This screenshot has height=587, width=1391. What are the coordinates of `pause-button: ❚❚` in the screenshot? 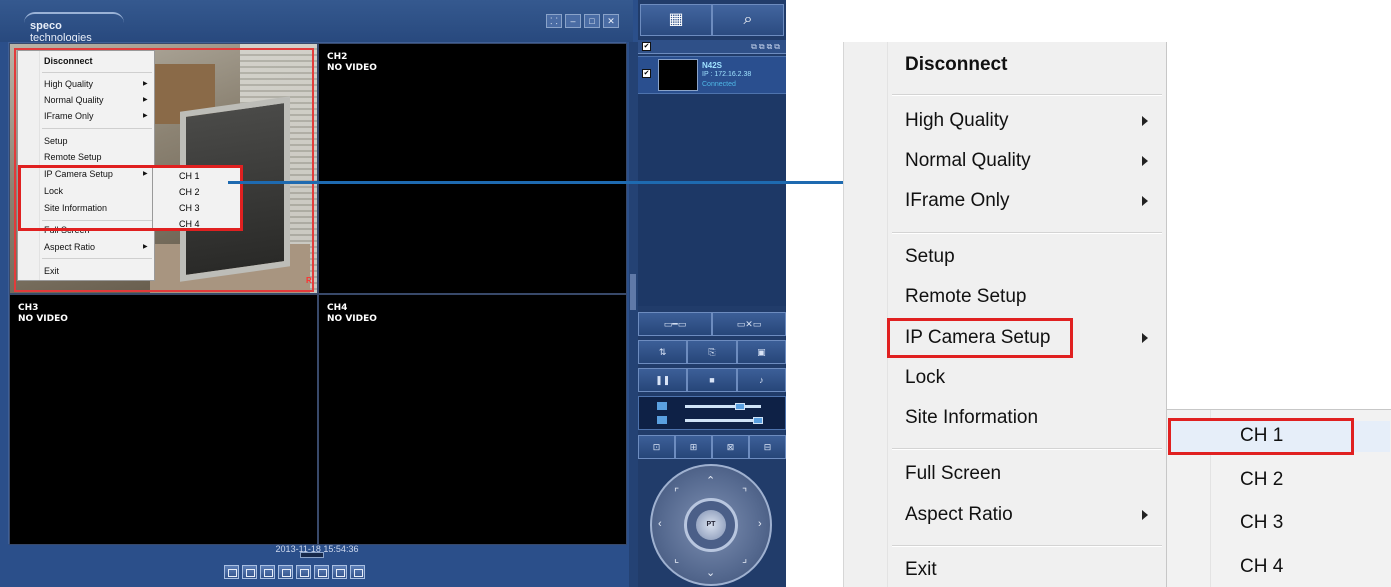 It's located at (663, 380).